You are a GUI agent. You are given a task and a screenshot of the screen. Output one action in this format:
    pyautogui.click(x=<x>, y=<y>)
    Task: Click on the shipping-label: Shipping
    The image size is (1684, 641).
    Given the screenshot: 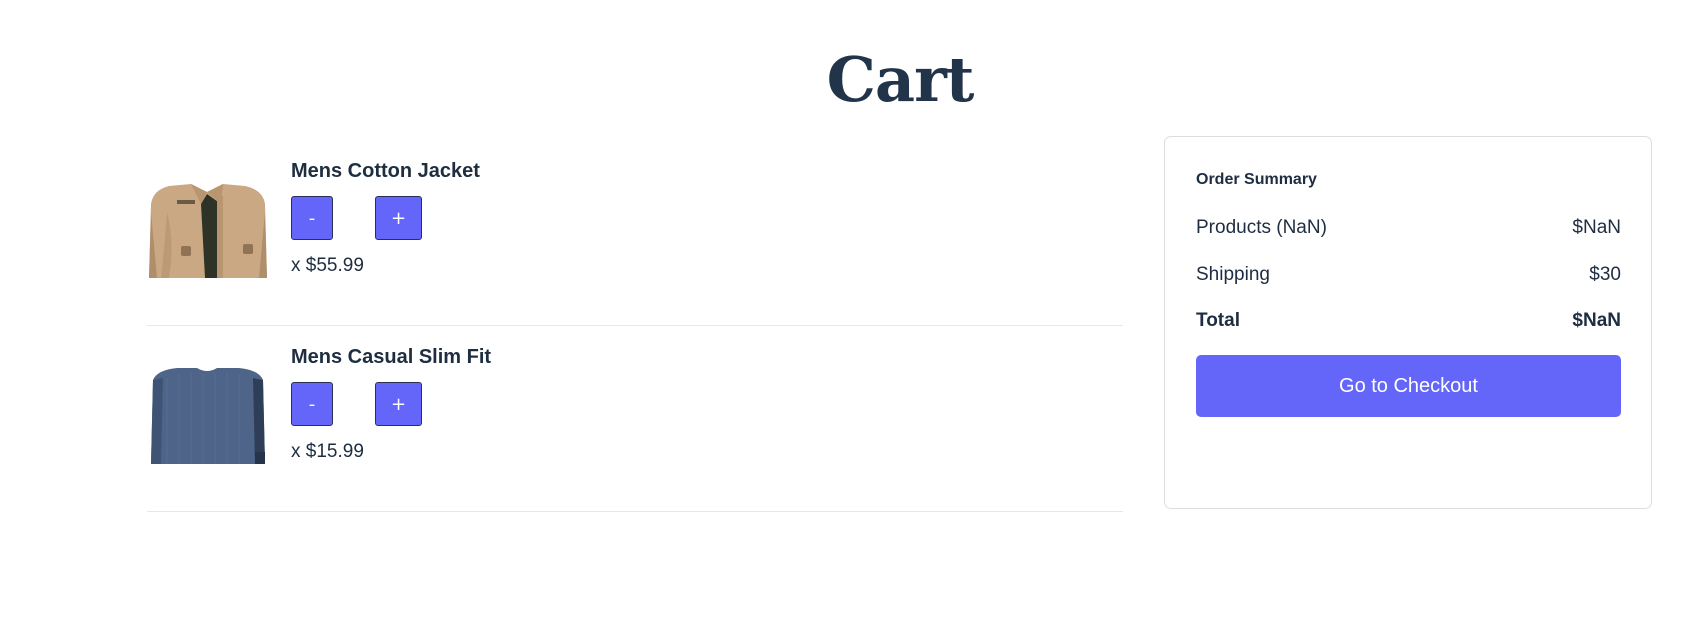 What is the action you would take?
    pyautogui.click(x=1233, y=274)
    